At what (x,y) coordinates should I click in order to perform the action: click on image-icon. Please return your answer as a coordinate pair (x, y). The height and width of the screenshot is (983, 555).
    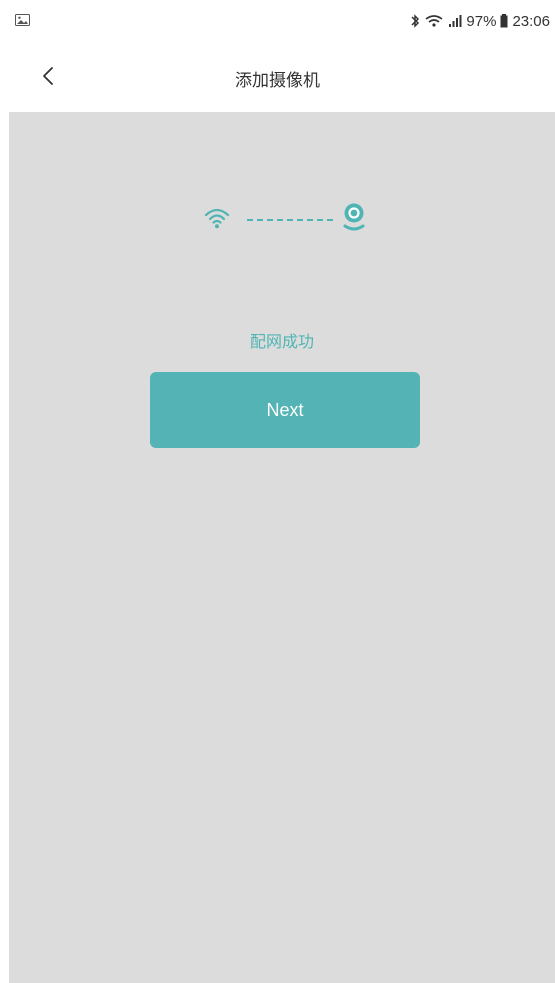
    Looking at the image, I should click on (22, 18).